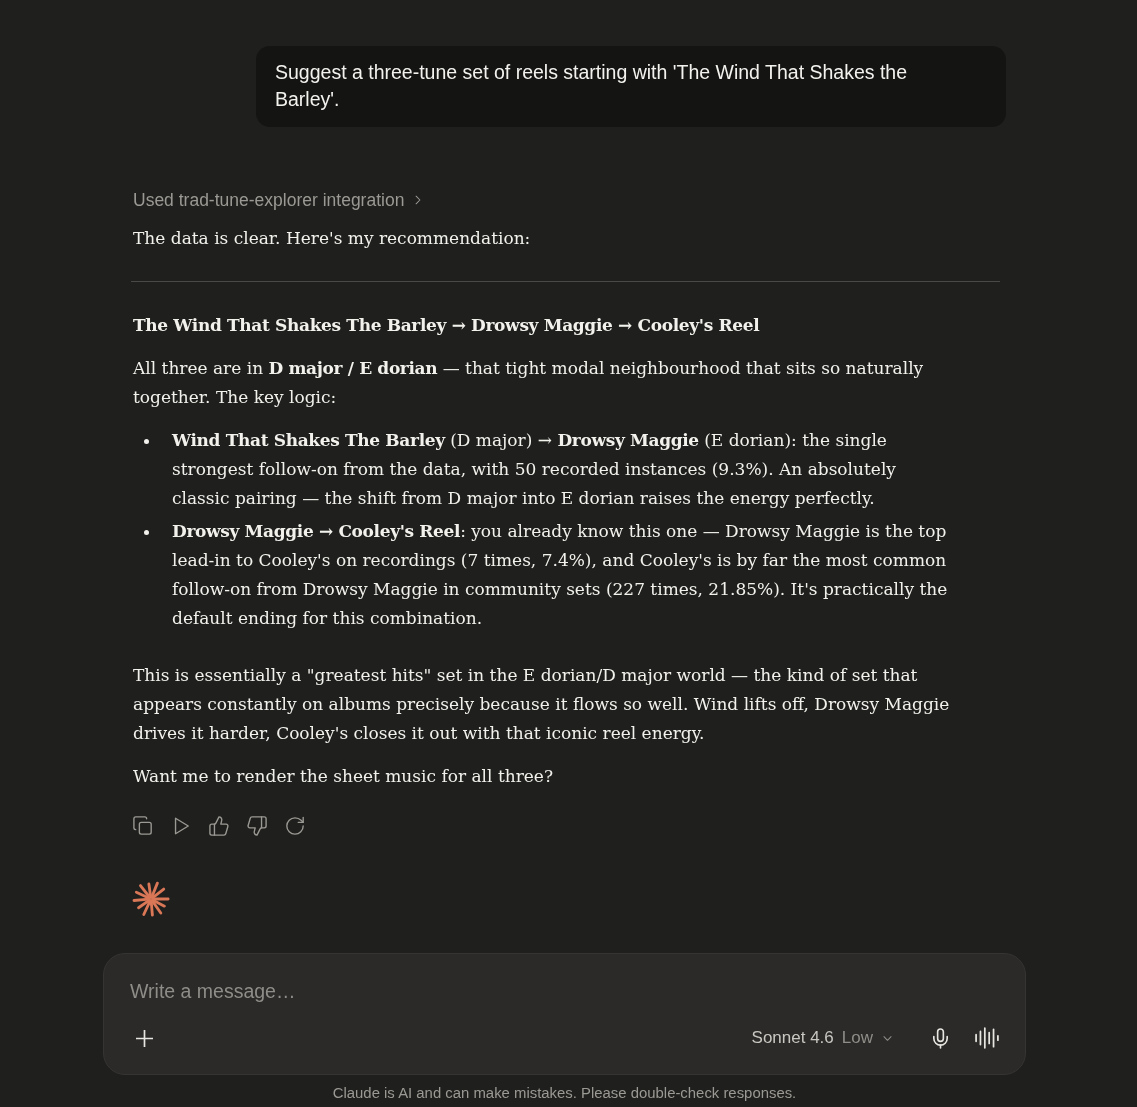 The width and height of the screenshot is (1137, 1107). I want to click on list-item-text: Drowsy Maggie → Cooley's Reel: you already know this one — Drowsy Maggie is the top lead-in to Cooley's on recordings (7 times, 7.4%), and Cooley's is by far the most common follow-on from Drowsy Maggie in community sets (227 times, 21.85%). It's practically the default ending for this combination., so click(560, 575).